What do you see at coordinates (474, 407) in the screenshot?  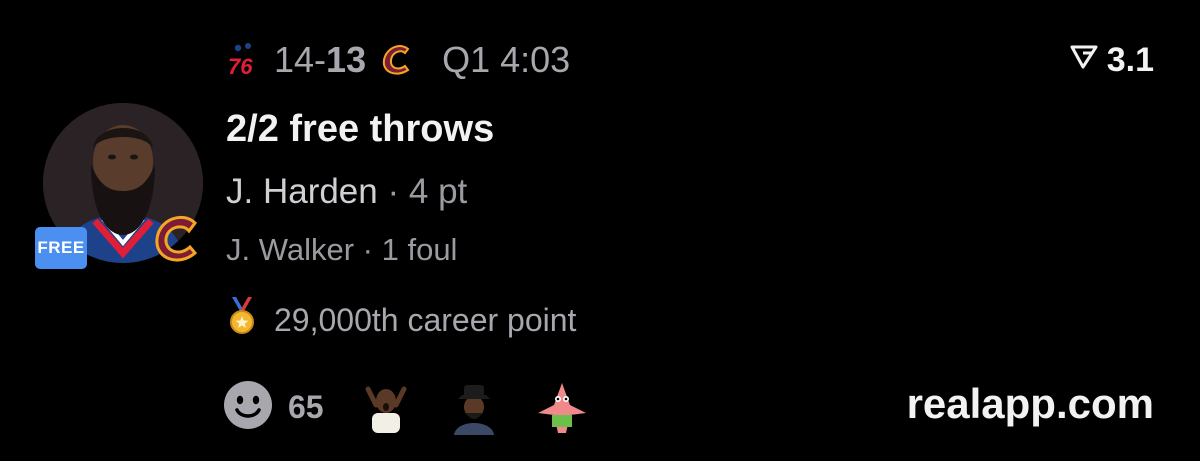 I see `reaction-sticker-man-hat-icon` at bounding box center [474, 407].